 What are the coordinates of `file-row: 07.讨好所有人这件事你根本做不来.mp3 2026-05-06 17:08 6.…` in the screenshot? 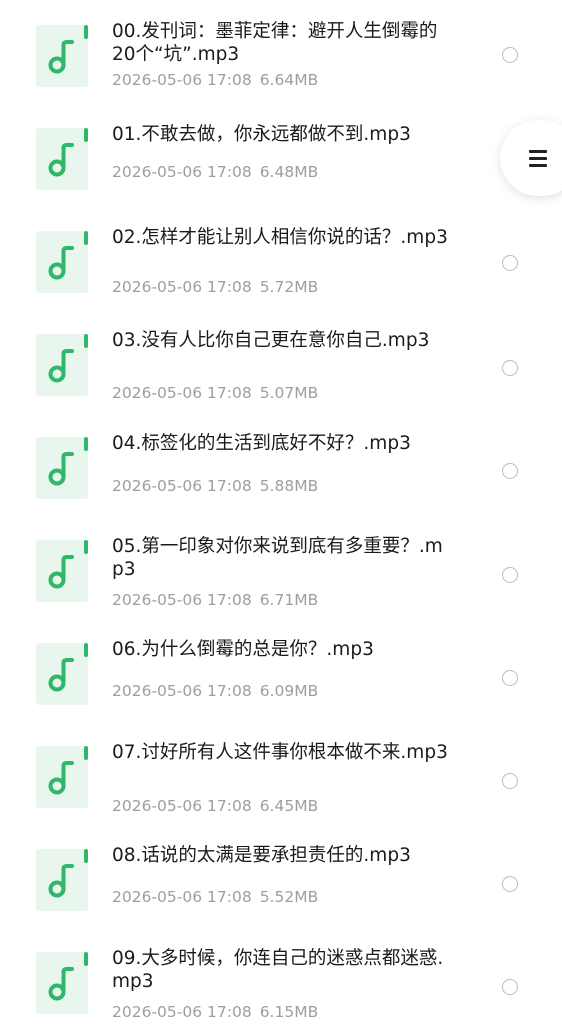 It's located at (281, 772).